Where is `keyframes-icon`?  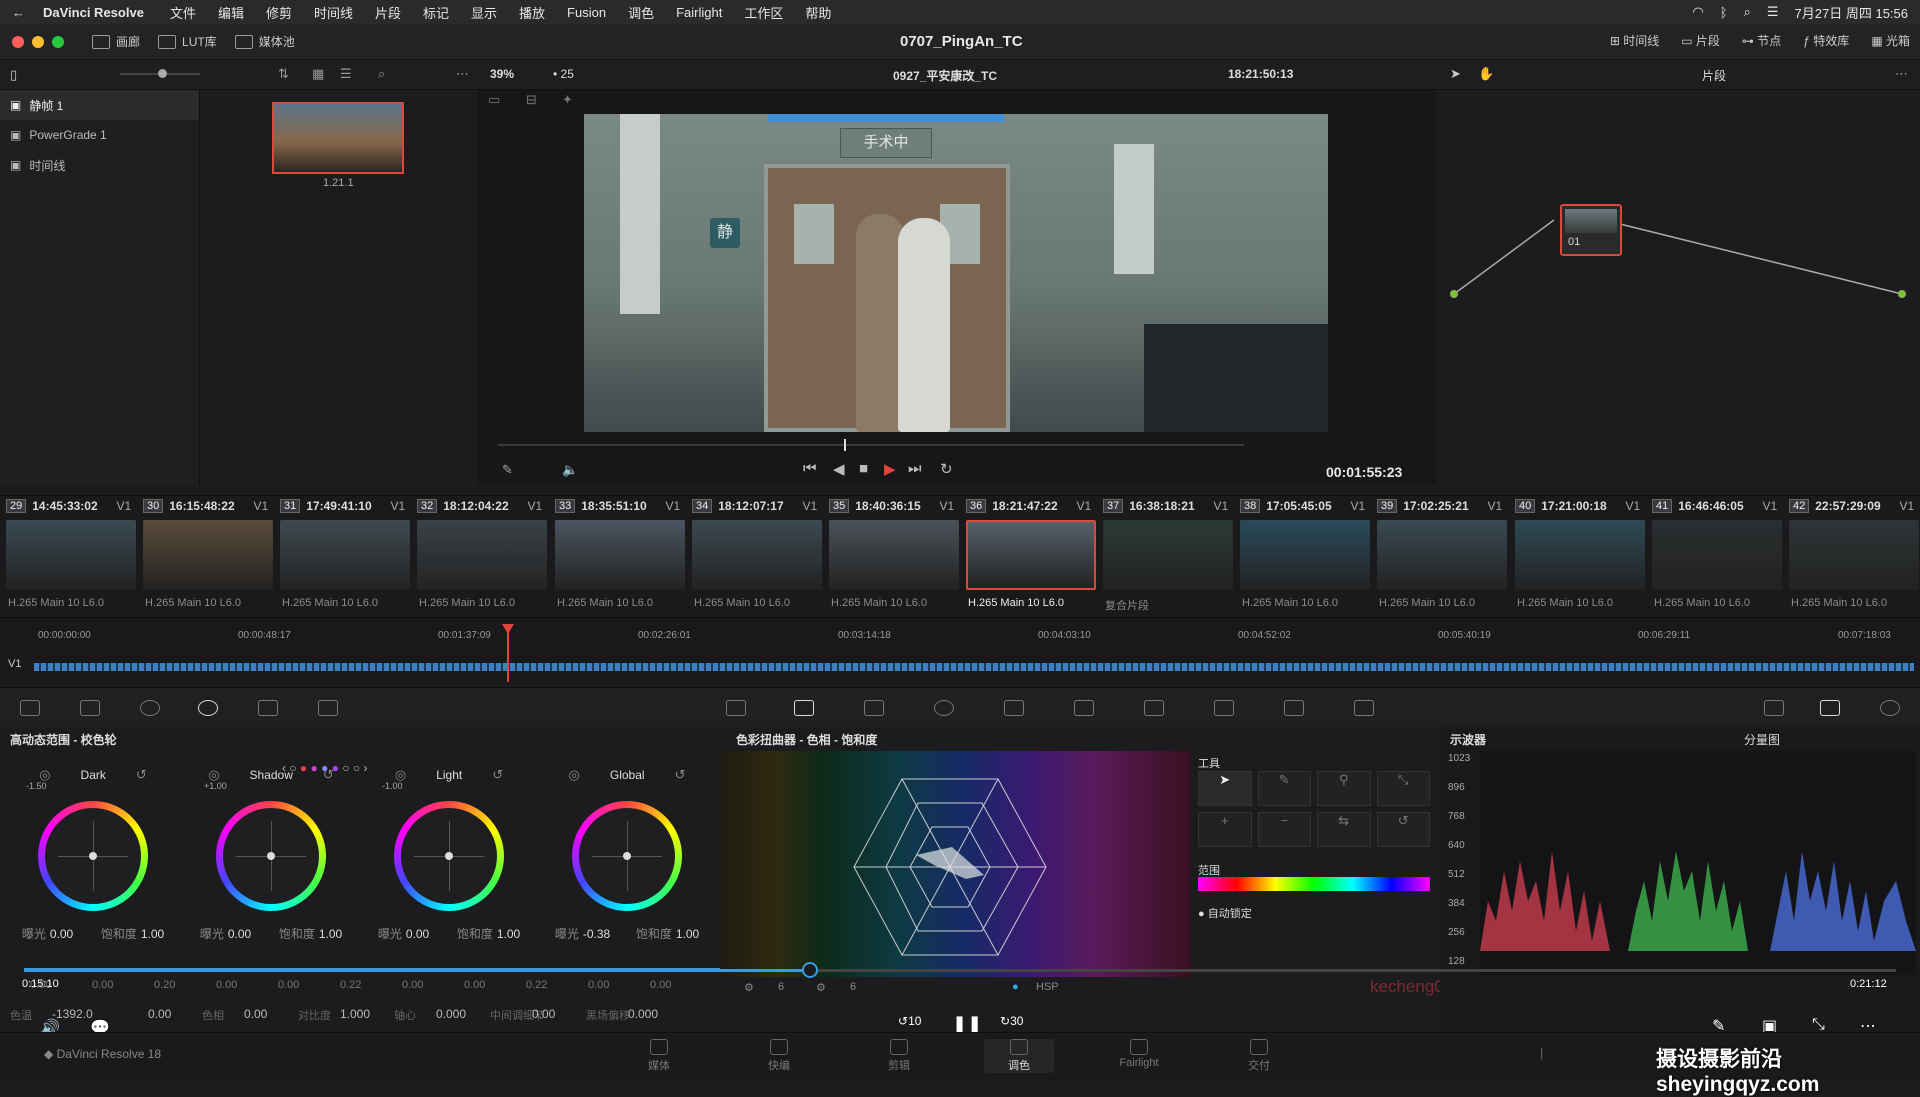
keyframes-icon is located at coordinates (1774, 708).